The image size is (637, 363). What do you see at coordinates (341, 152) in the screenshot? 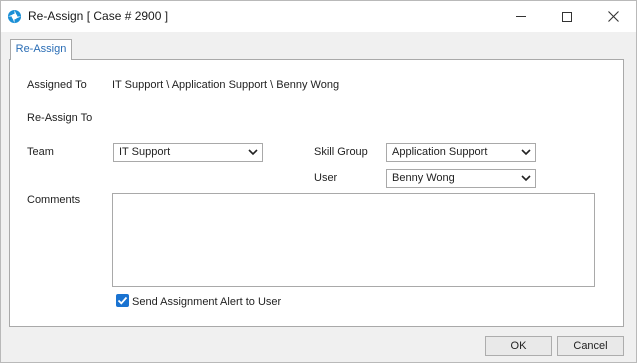
I see `skill-group-label: Skill Group` at bounding box center [341, 152].